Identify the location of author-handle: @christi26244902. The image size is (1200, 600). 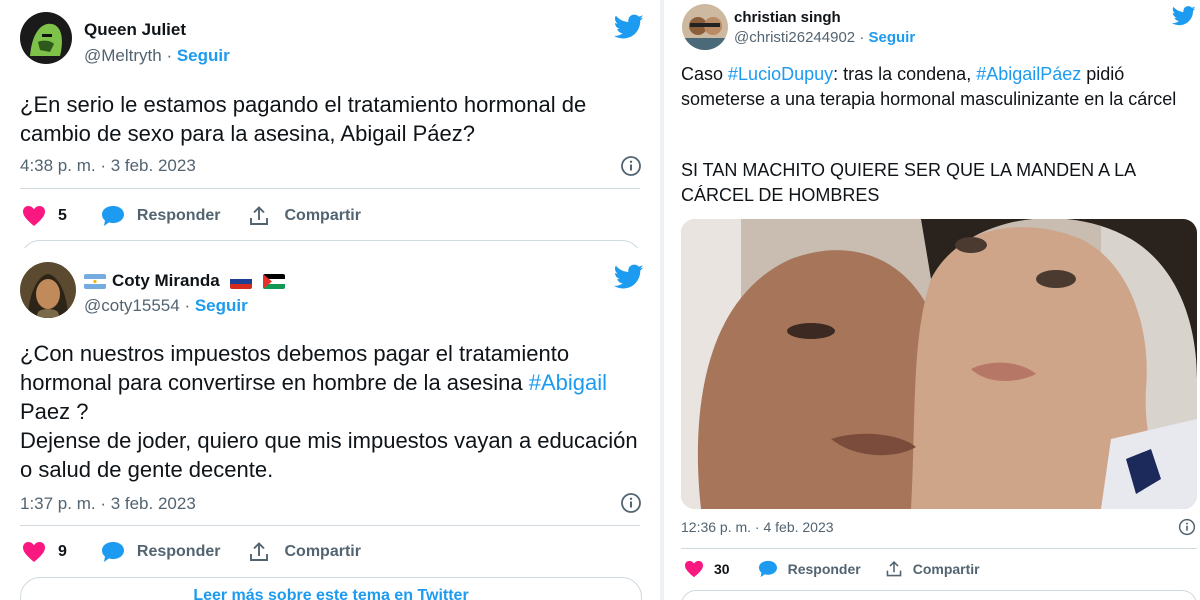
(794, 37).